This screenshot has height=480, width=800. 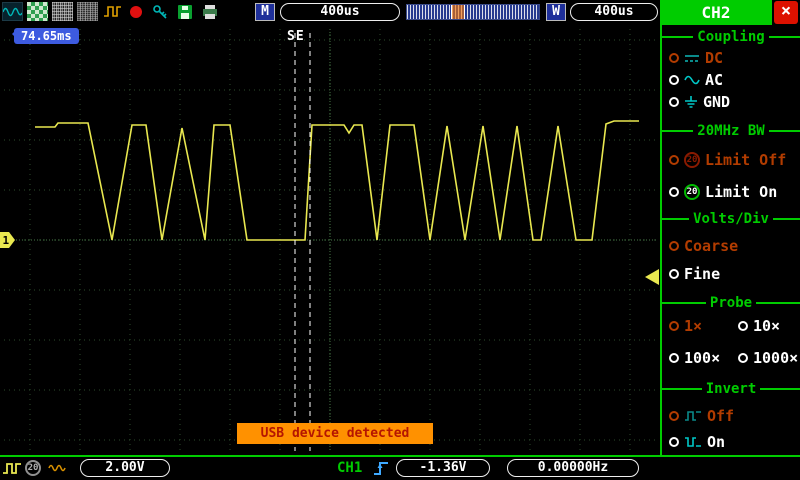 What do you see at coordinates (652, 277) in the screenshot?
I see `trigger-level-marker` at bounding box center [652, 277].